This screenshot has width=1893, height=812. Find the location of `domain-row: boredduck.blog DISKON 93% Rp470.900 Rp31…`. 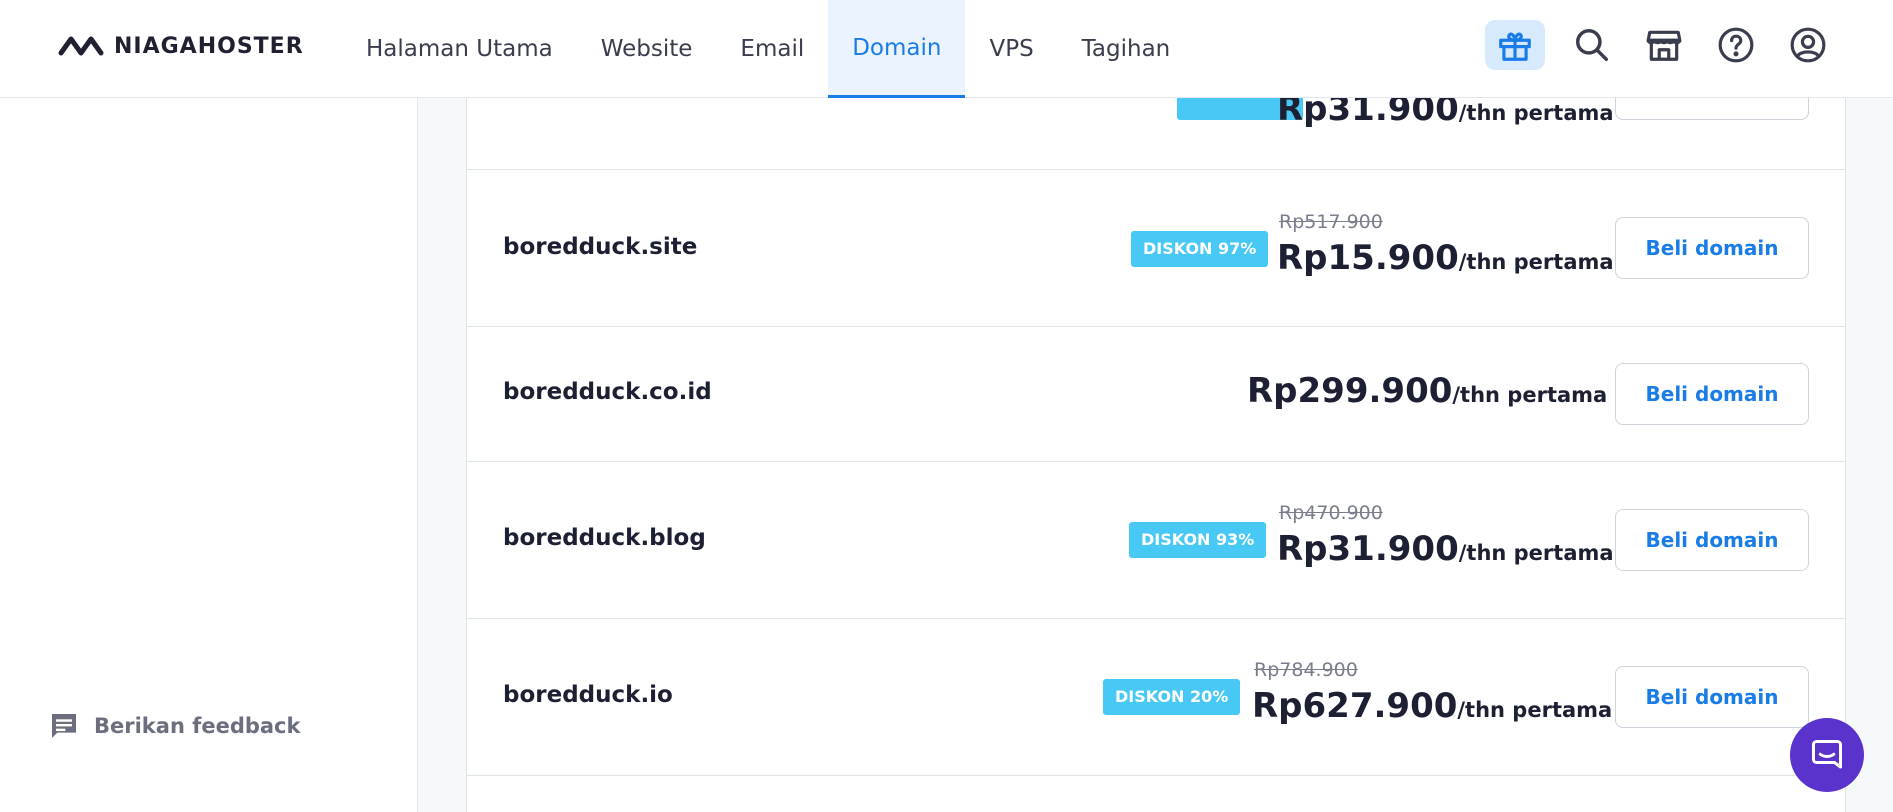

domain-row: boredduck.blog DISKON 93% Rp470.900 Rp31… is located at coordinates (1156, 540).